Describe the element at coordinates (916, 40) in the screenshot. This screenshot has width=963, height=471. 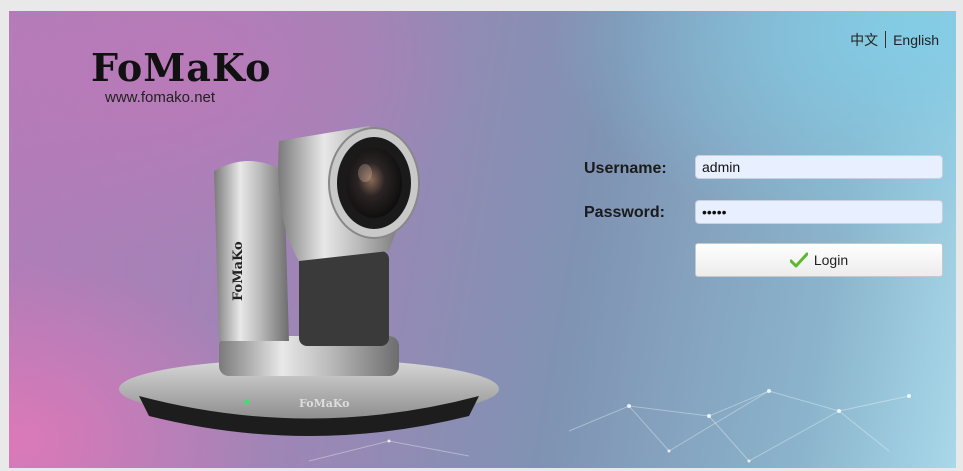
I see `language-english-link: English` at that location.